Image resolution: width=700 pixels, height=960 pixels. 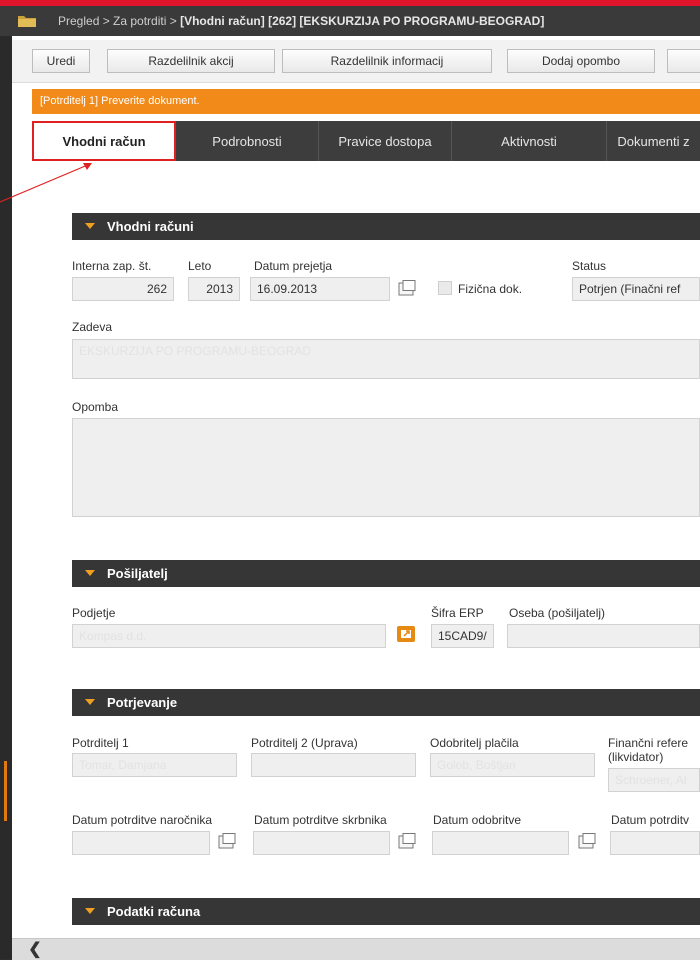 I want to click on date-approval-label: Datum odobritve, so click(x=477, y=820).